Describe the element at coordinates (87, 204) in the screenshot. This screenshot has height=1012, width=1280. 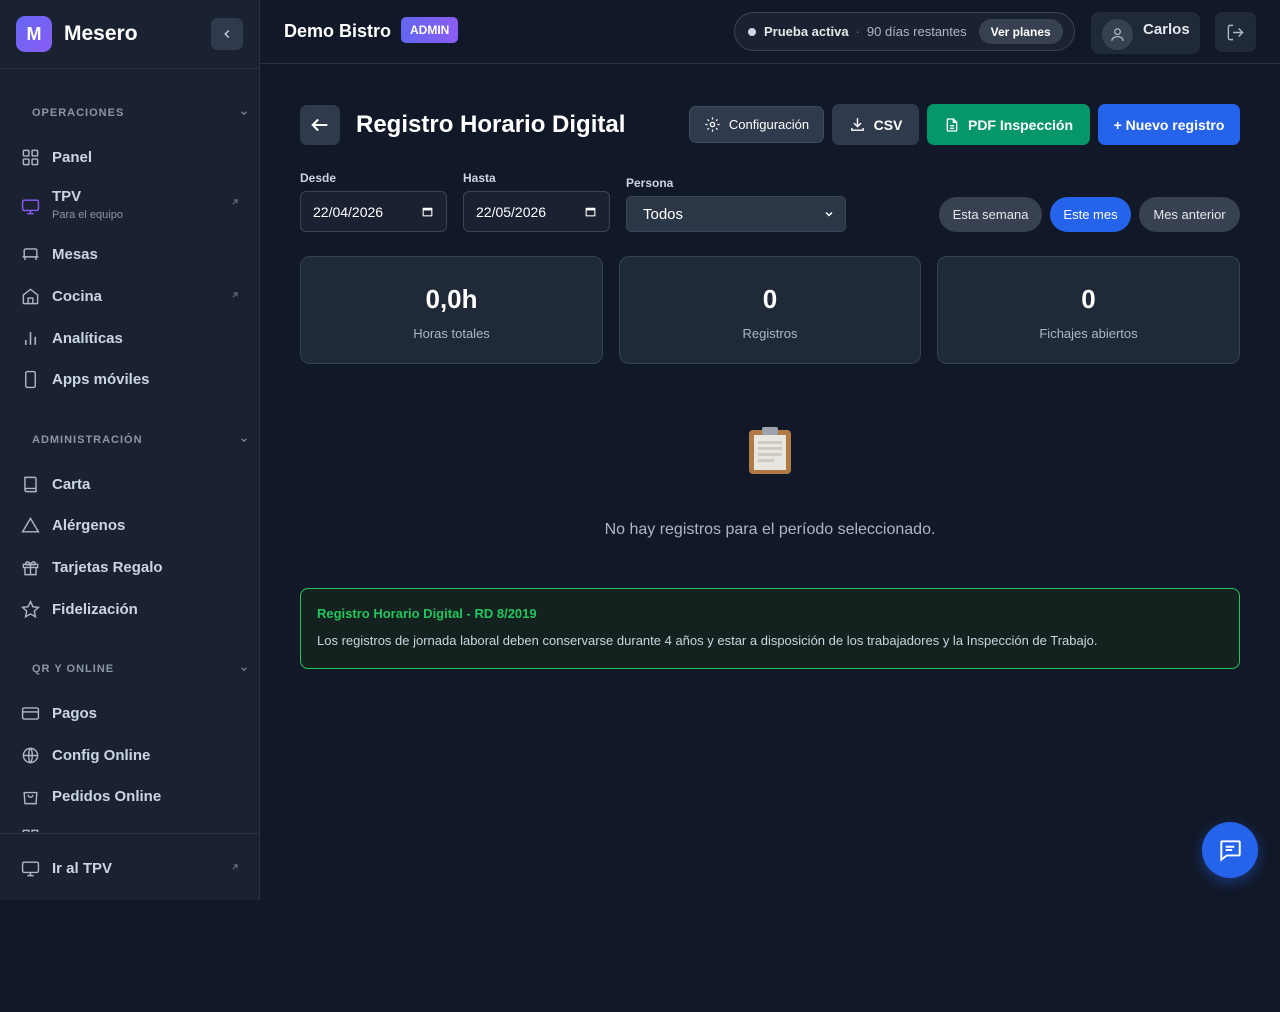
I see `sidebar-item-label-group: TPV Para el equipo` at that location.